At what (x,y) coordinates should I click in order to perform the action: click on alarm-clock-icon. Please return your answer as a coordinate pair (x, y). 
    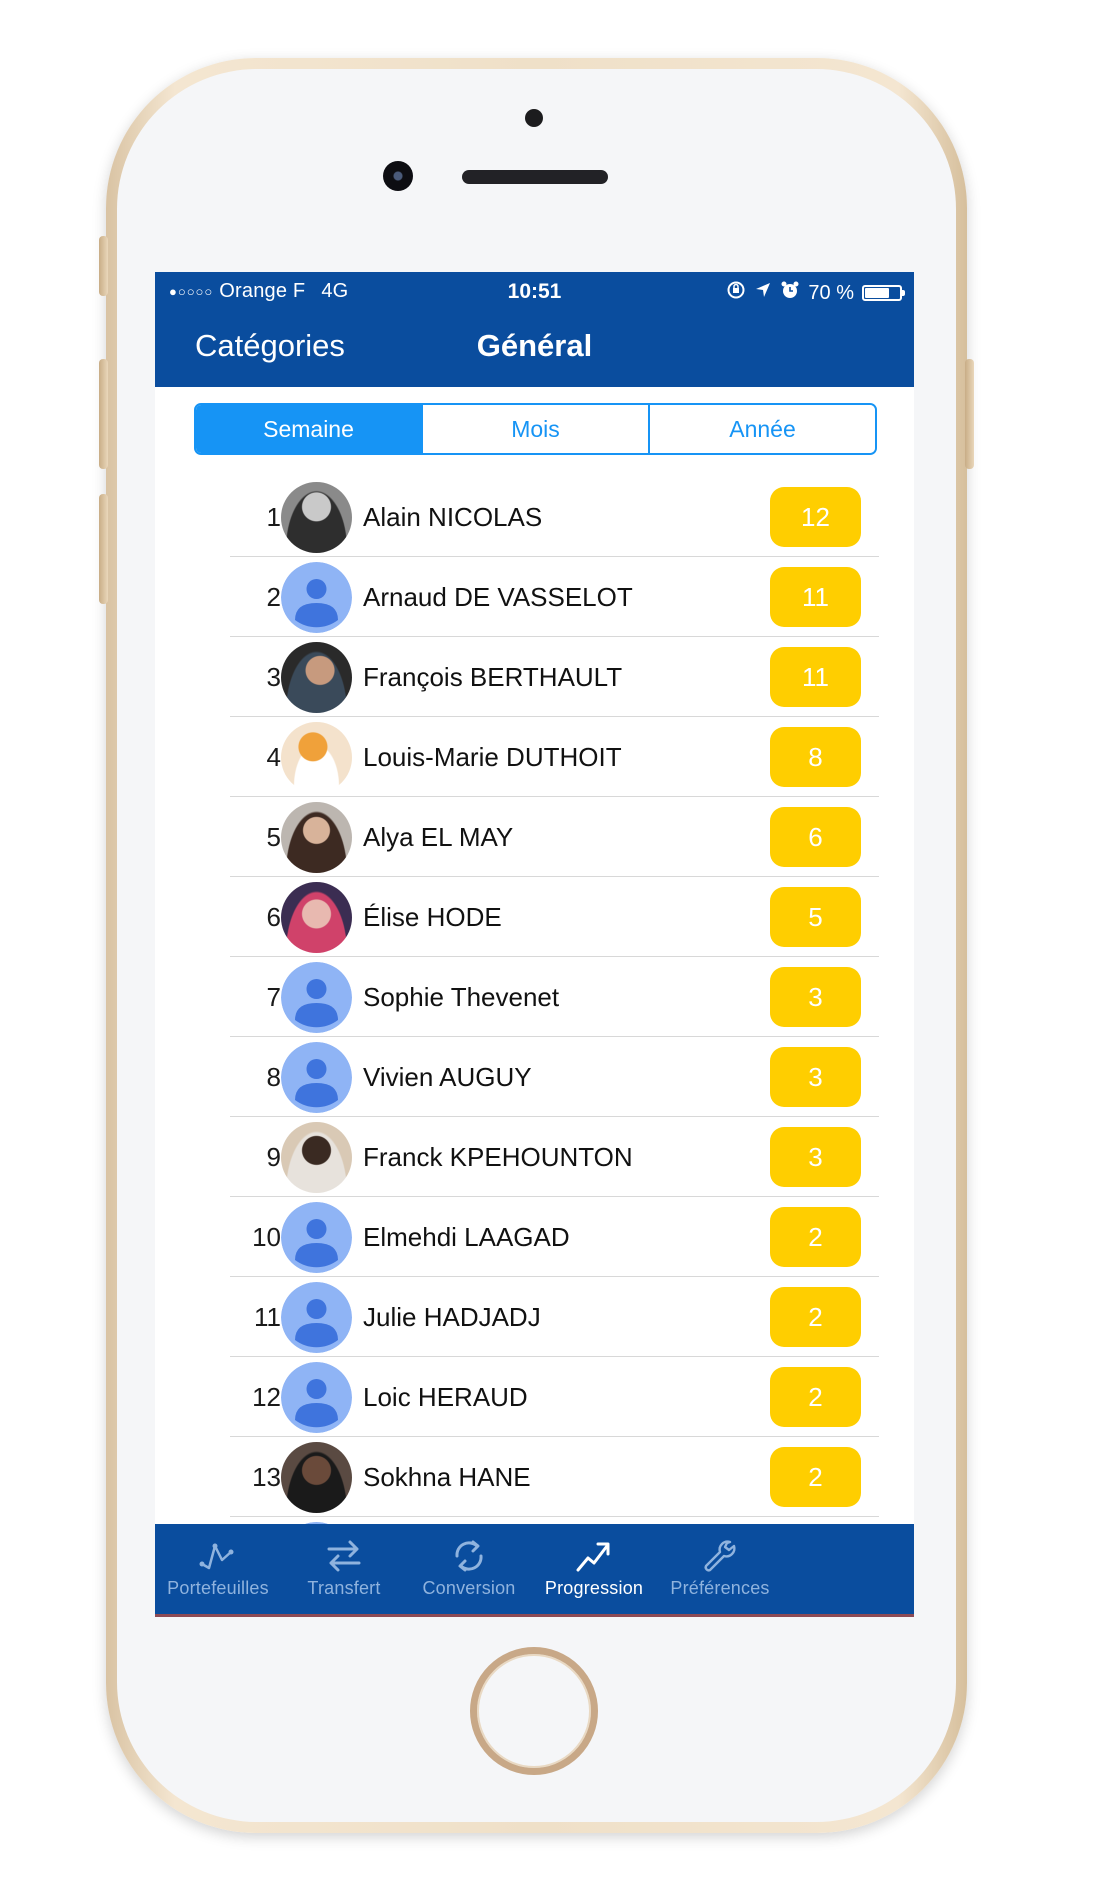
    Looking at the image, I should click on (790, 293).